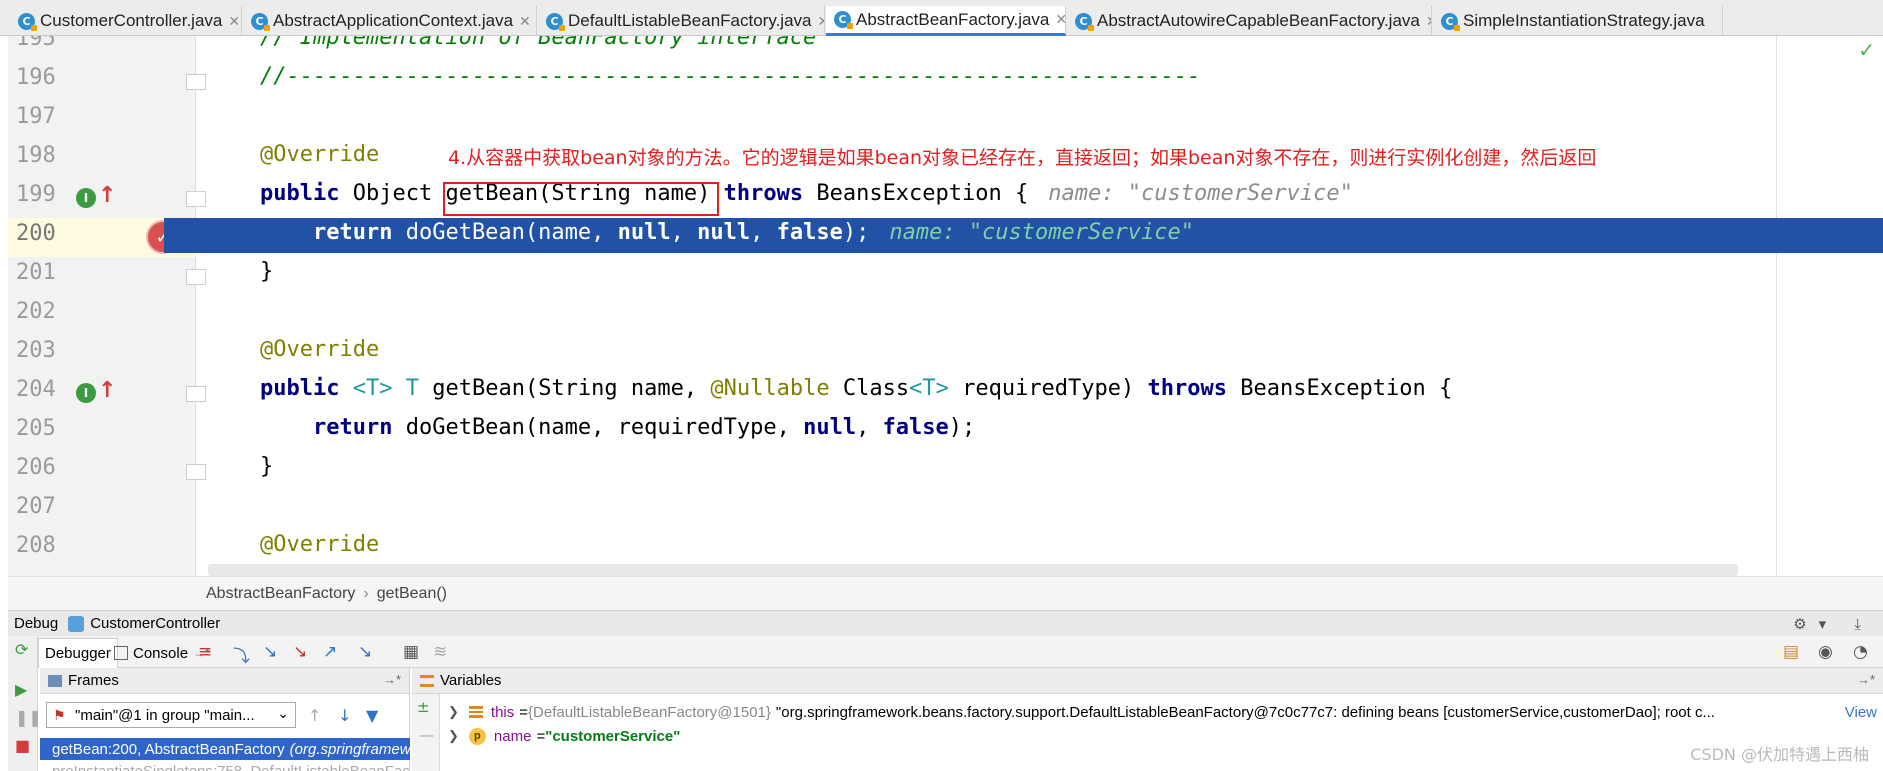 This screenshot has width=1883, height=771. What do you see at coordinates (36, 77) in the screenshot?
I see `line-number: 196` at bounding box center [36, 77].